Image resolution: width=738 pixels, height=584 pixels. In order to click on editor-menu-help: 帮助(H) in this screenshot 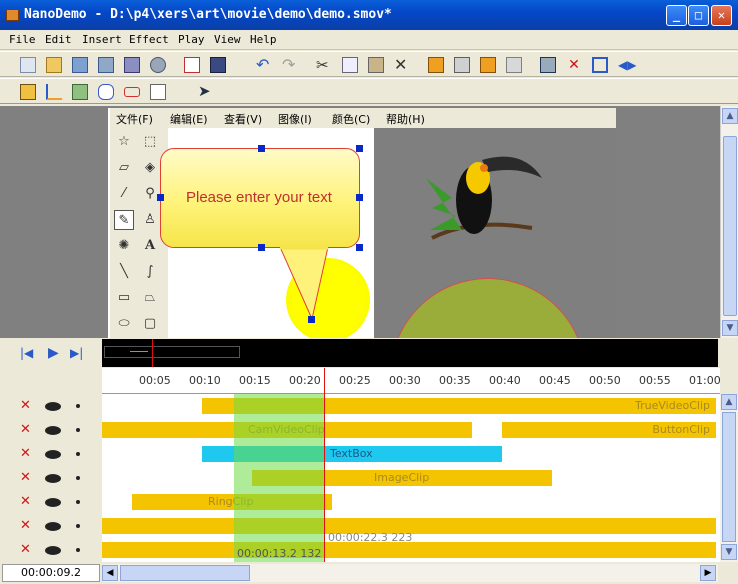, I will do `click(405, 119)`.